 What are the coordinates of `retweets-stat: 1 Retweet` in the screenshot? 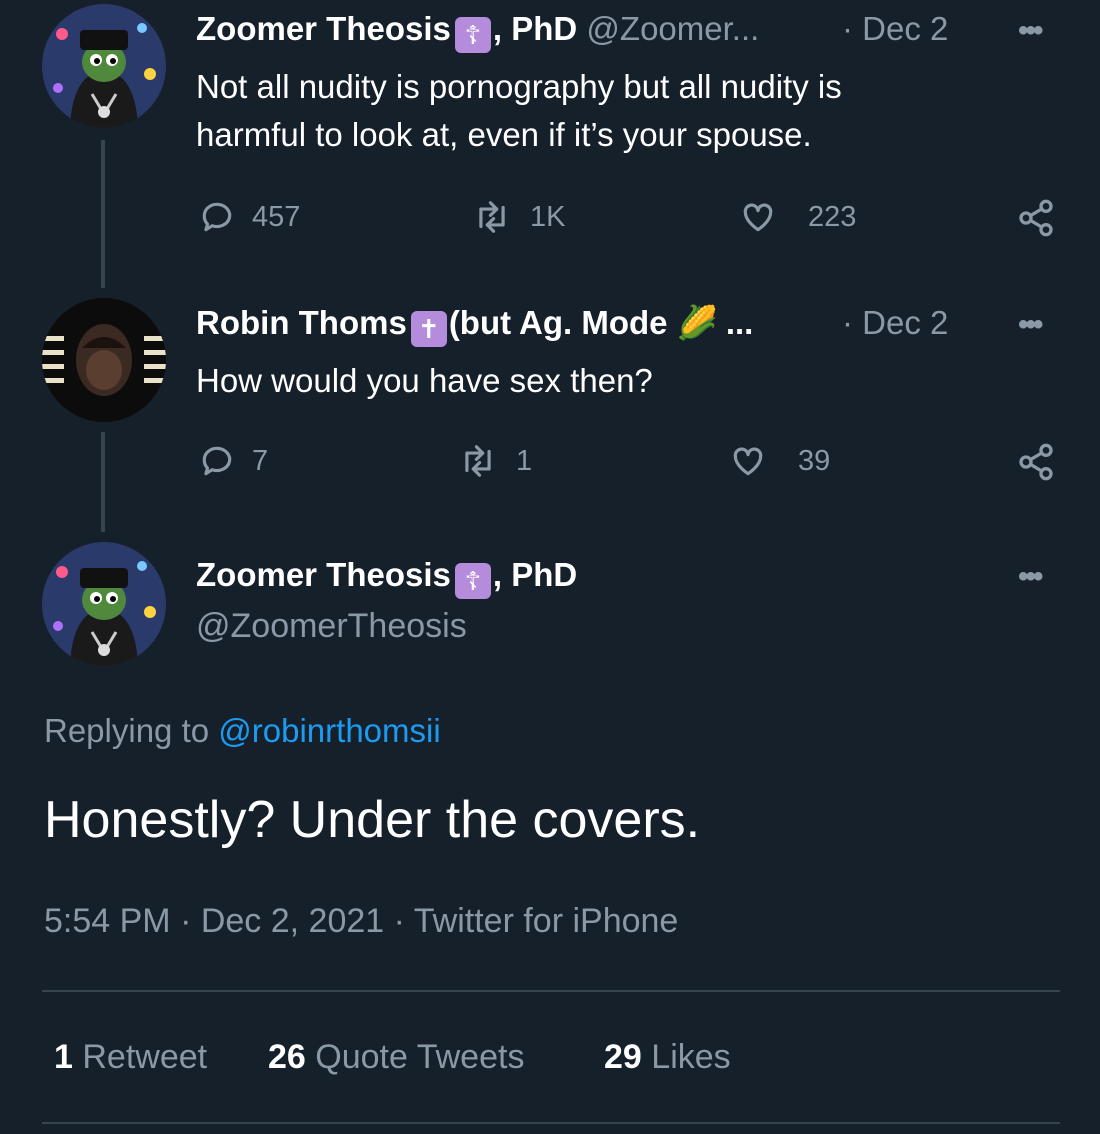 It's located at (130, 1057).